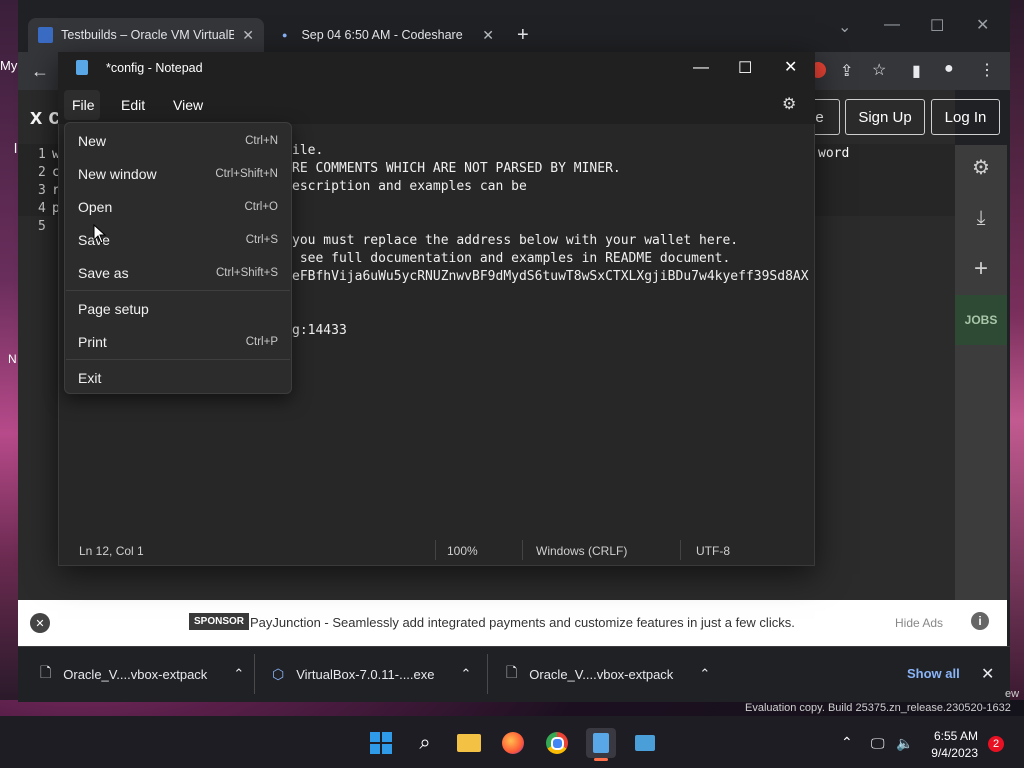 The height and width of the screenshot is (768, 1024). Describe the element at coordinates (9, 350) in the screenshot. I see `wallpaper-left` at that location.